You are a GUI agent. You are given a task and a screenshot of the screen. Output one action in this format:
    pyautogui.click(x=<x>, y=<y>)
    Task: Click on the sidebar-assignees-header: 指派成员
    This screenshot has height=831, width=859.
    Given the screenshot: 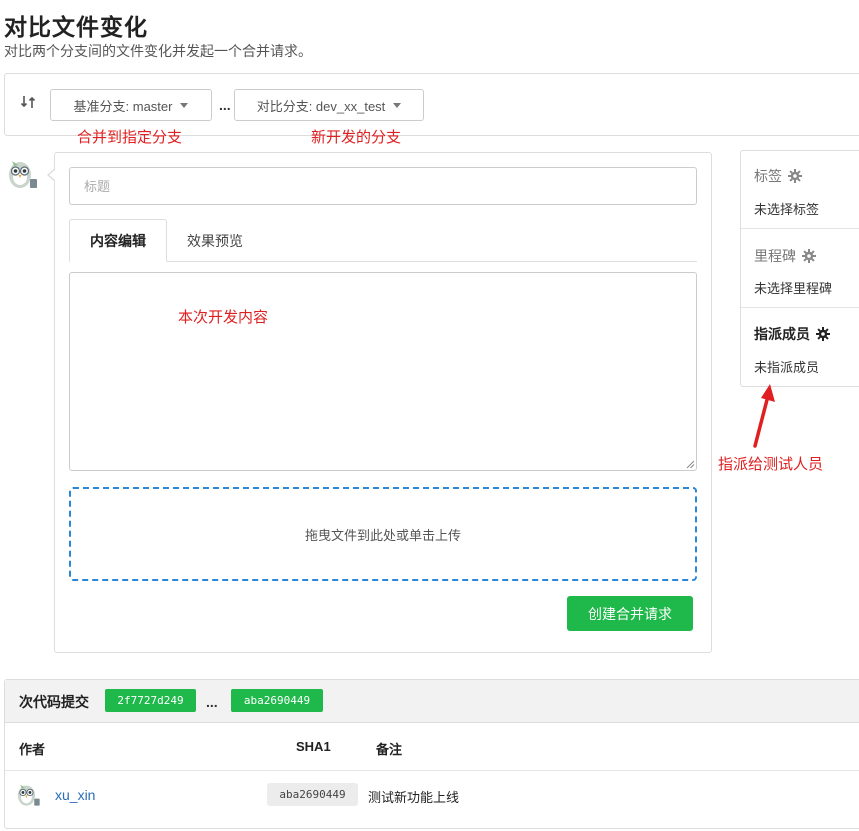 What is the action you would take?
    pyautogui.click(x=792, y=334)
    